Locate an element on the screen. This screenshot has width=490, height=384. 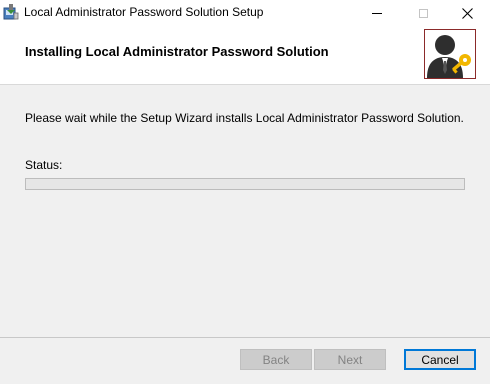
status-label: Status: is located at coordinates (44, 165).